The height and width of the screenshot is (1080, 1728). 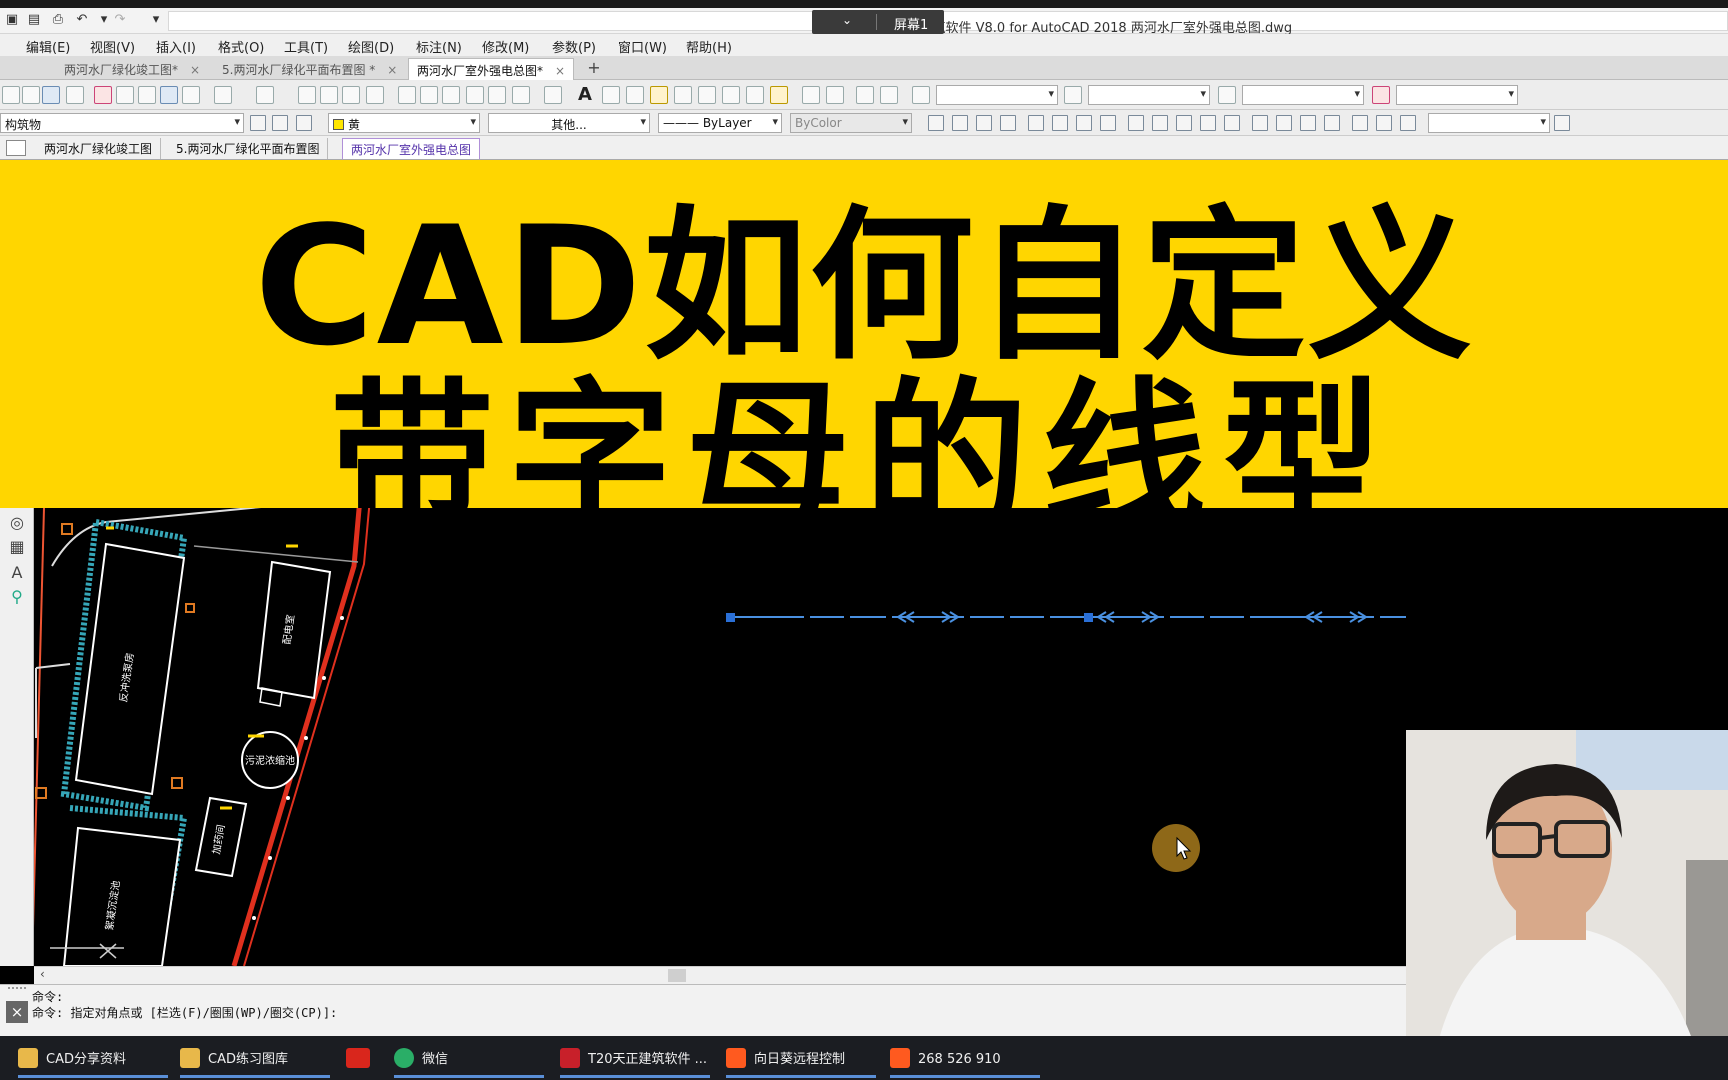 What do you see at coordinates (407, 95) in the screenshot?
I see `properties-icon` at bounding box center [407, 95].